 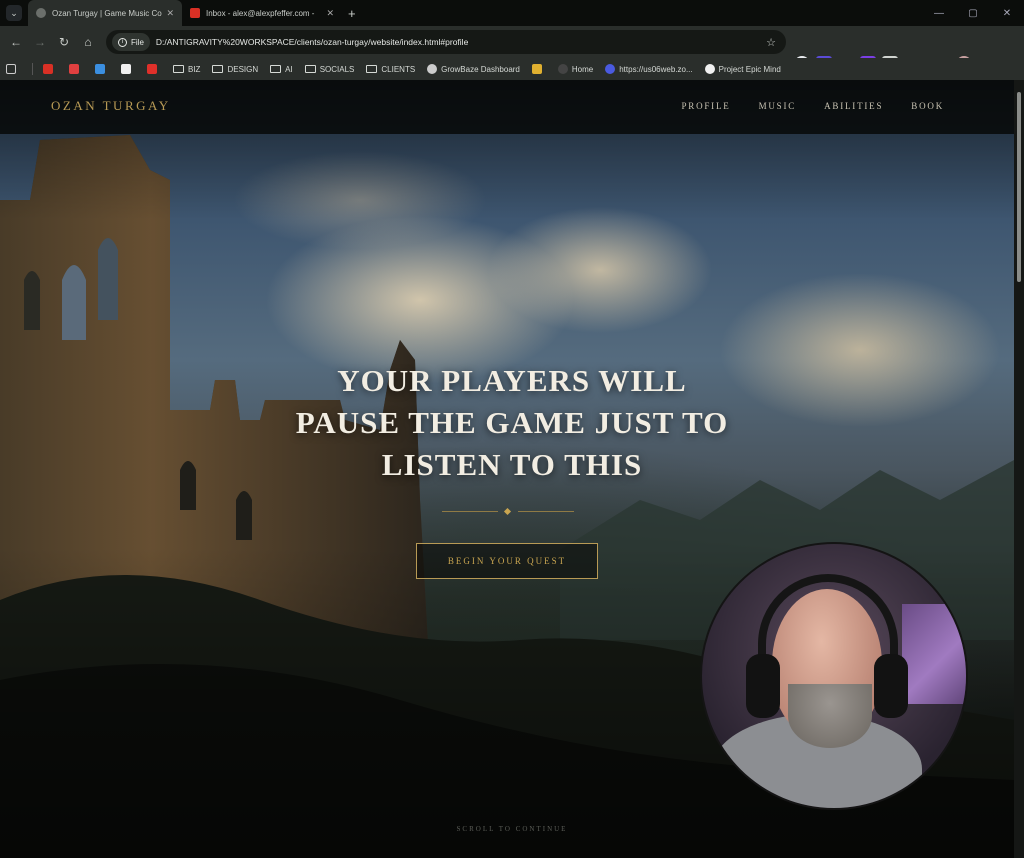 What do you see at coordinates (88, 42) in the screenshot?
I see `home-icon: ⌂` at bounding box center [88, 42].